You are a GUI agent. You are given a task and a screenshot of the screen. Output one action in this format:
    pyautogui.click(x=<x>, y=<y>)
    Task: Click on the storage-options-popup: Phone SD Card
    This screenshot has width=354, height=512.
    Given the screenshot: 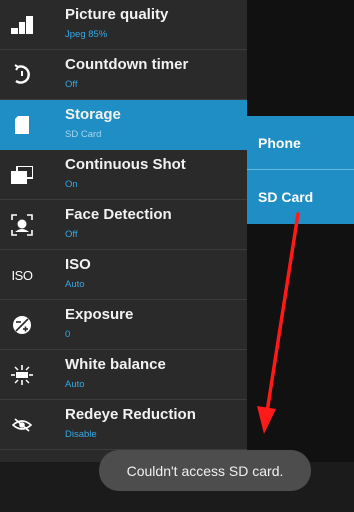 What is the action you would take?
    pyautogui.click(x=300, y=170)
    